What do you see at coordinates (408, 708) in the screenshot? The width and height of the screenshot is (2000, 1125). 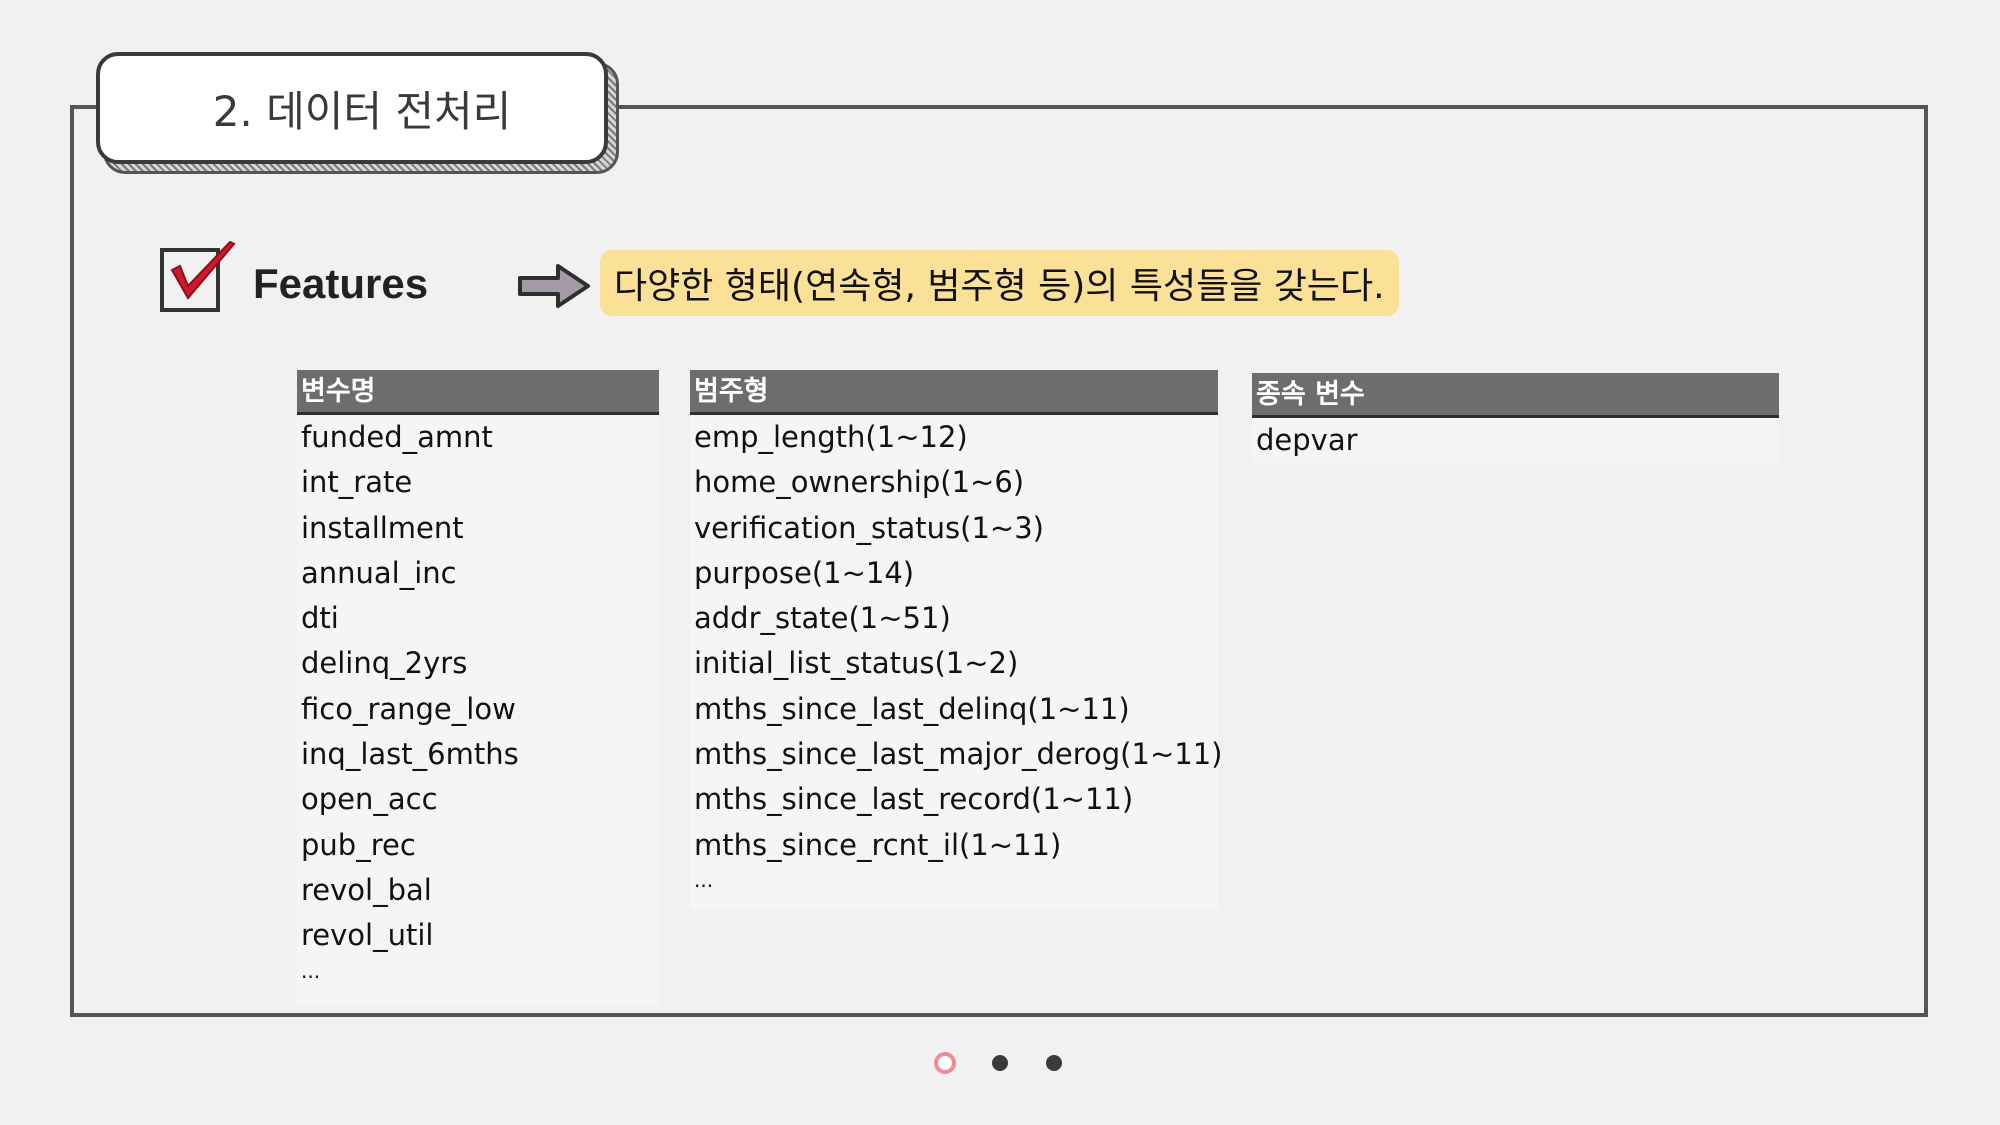 I see `table-row: fico_range_low` at bounding box center [408, 708].